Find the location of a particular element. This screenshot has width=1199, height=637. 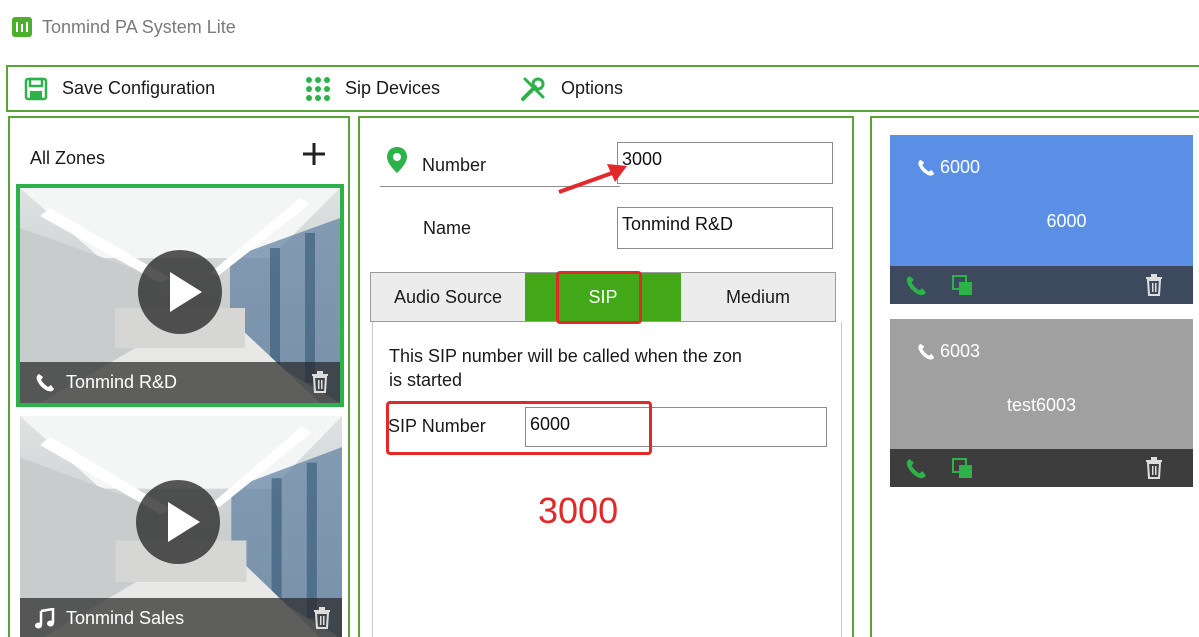

device-card-body: 6003 test6003 is located at coordinates (1041, 384).